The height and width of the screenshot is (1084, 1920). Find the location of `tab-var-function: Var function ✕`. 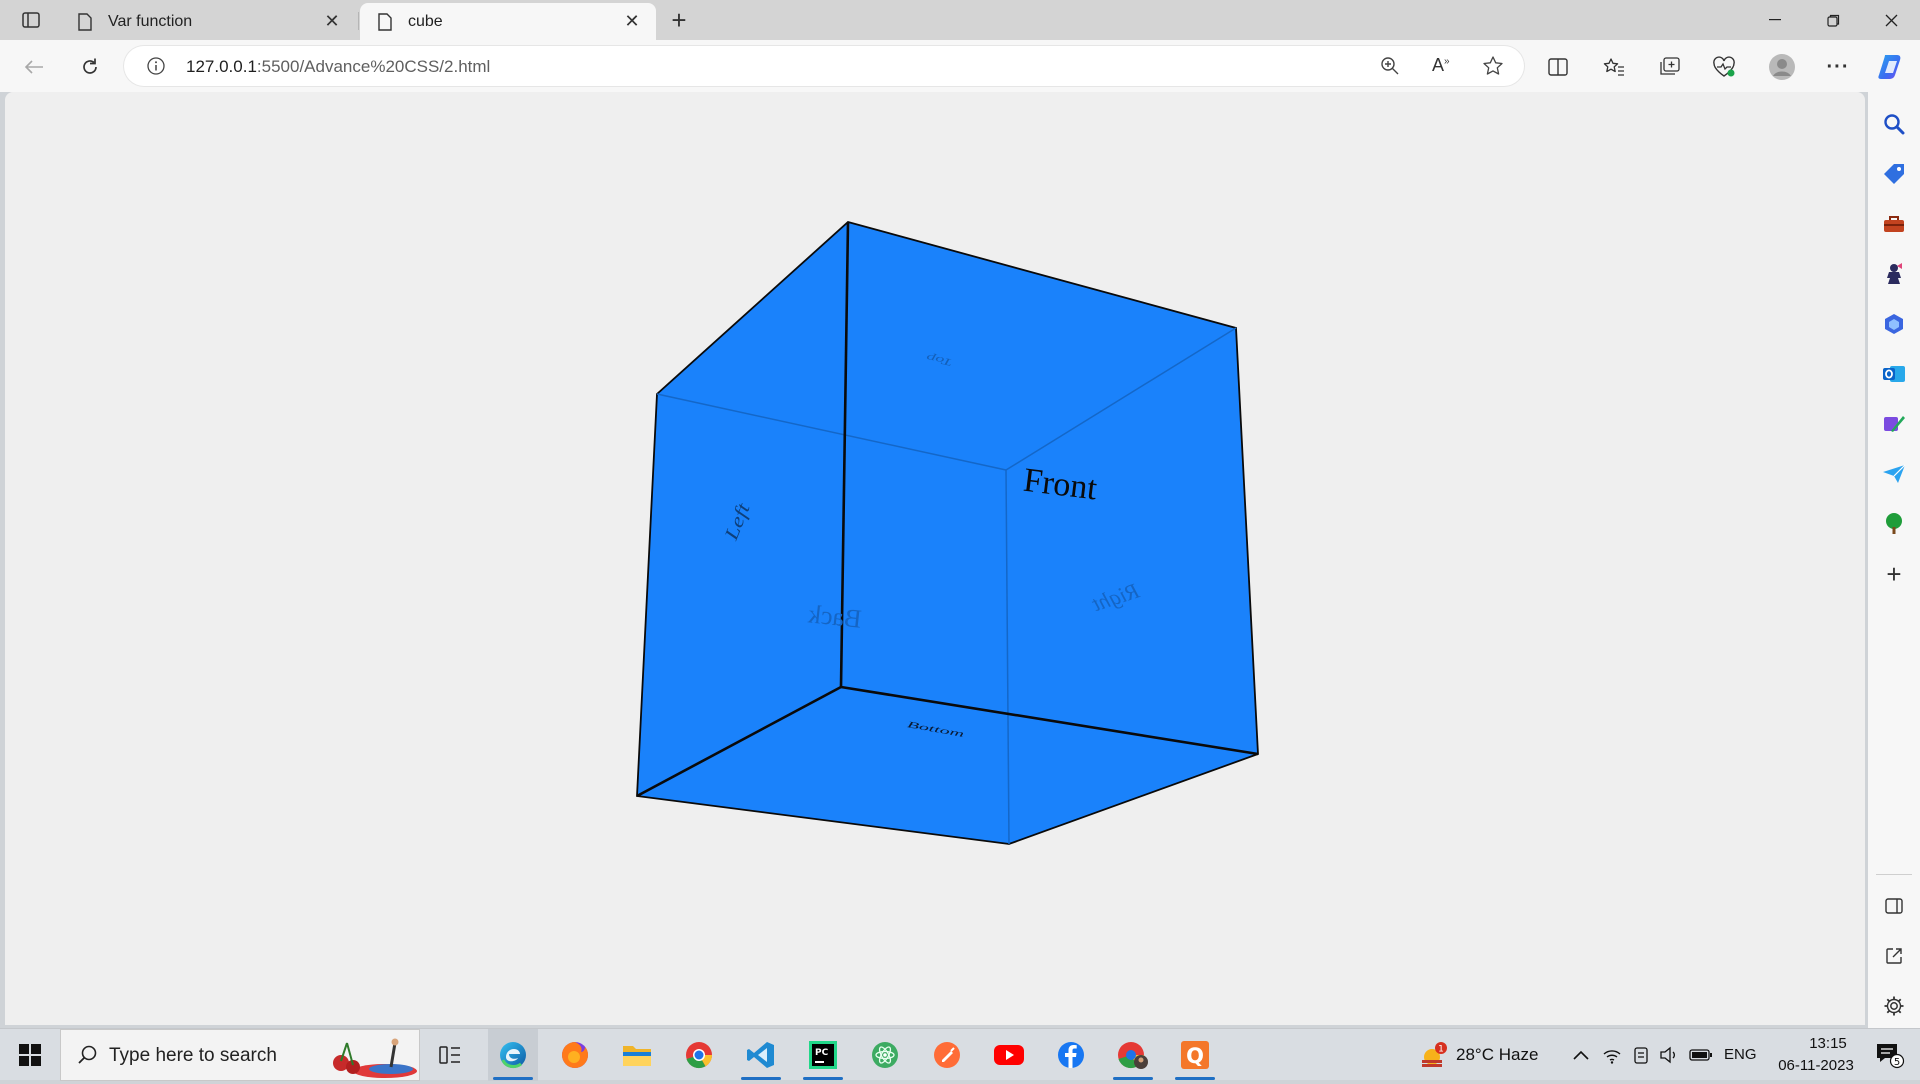

tab-var-function: Var function ✕ is located at coordinates (208, 21).